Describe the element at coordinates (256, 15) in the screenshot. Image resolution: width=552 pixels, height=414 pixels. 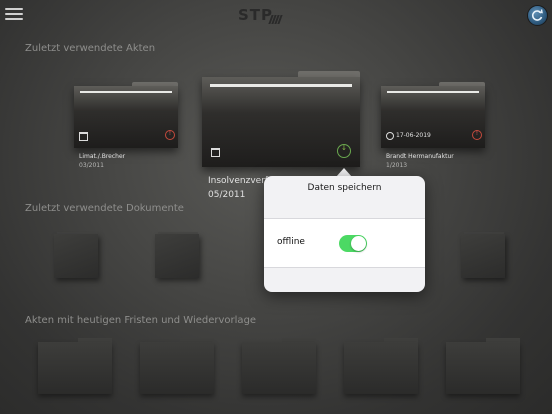
I see `logo-text: STP` at that location.